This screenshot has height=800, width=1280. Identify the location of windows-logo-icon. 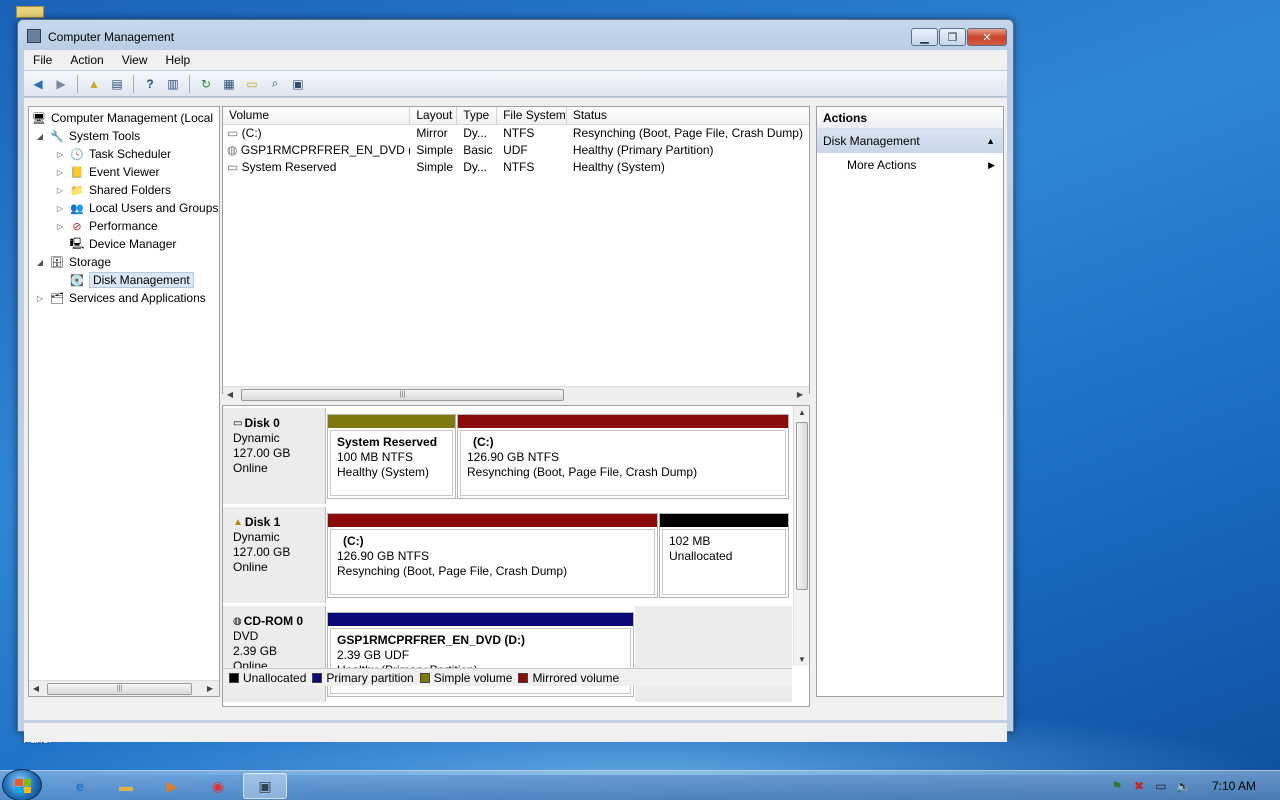
(23, 786).